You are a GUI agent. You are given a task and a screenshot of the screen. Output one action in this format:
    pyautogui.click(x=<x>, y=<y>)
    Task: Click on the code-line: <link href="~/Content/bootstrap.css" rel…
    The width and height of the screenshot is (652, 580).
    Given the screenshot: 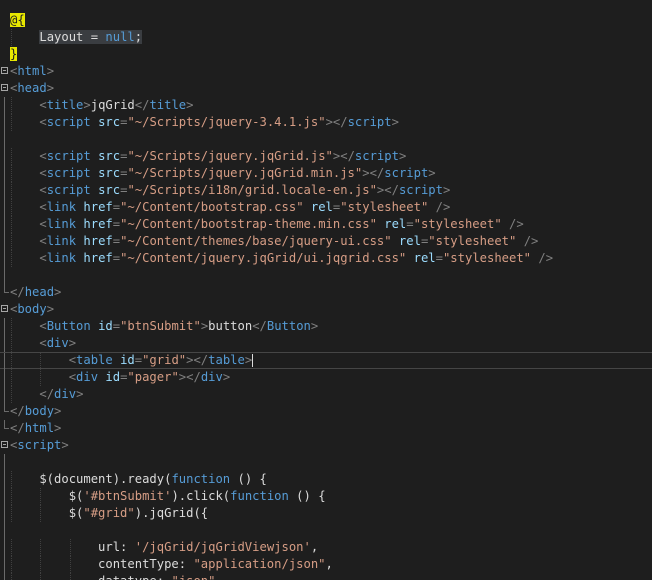 What is the action you would take?
    pyautogui.click(x=326, y=207)
    